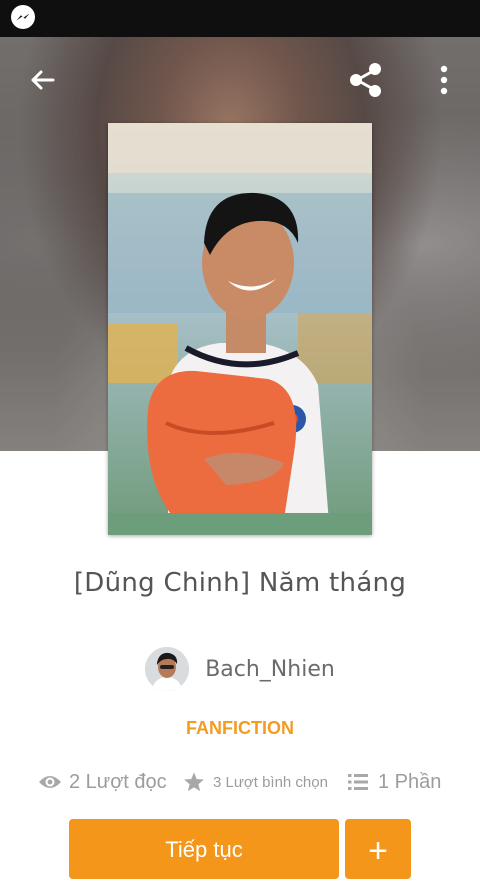 The height and width of the screenshot is (883, 480). I want to click on share-button, so click(366, 80).